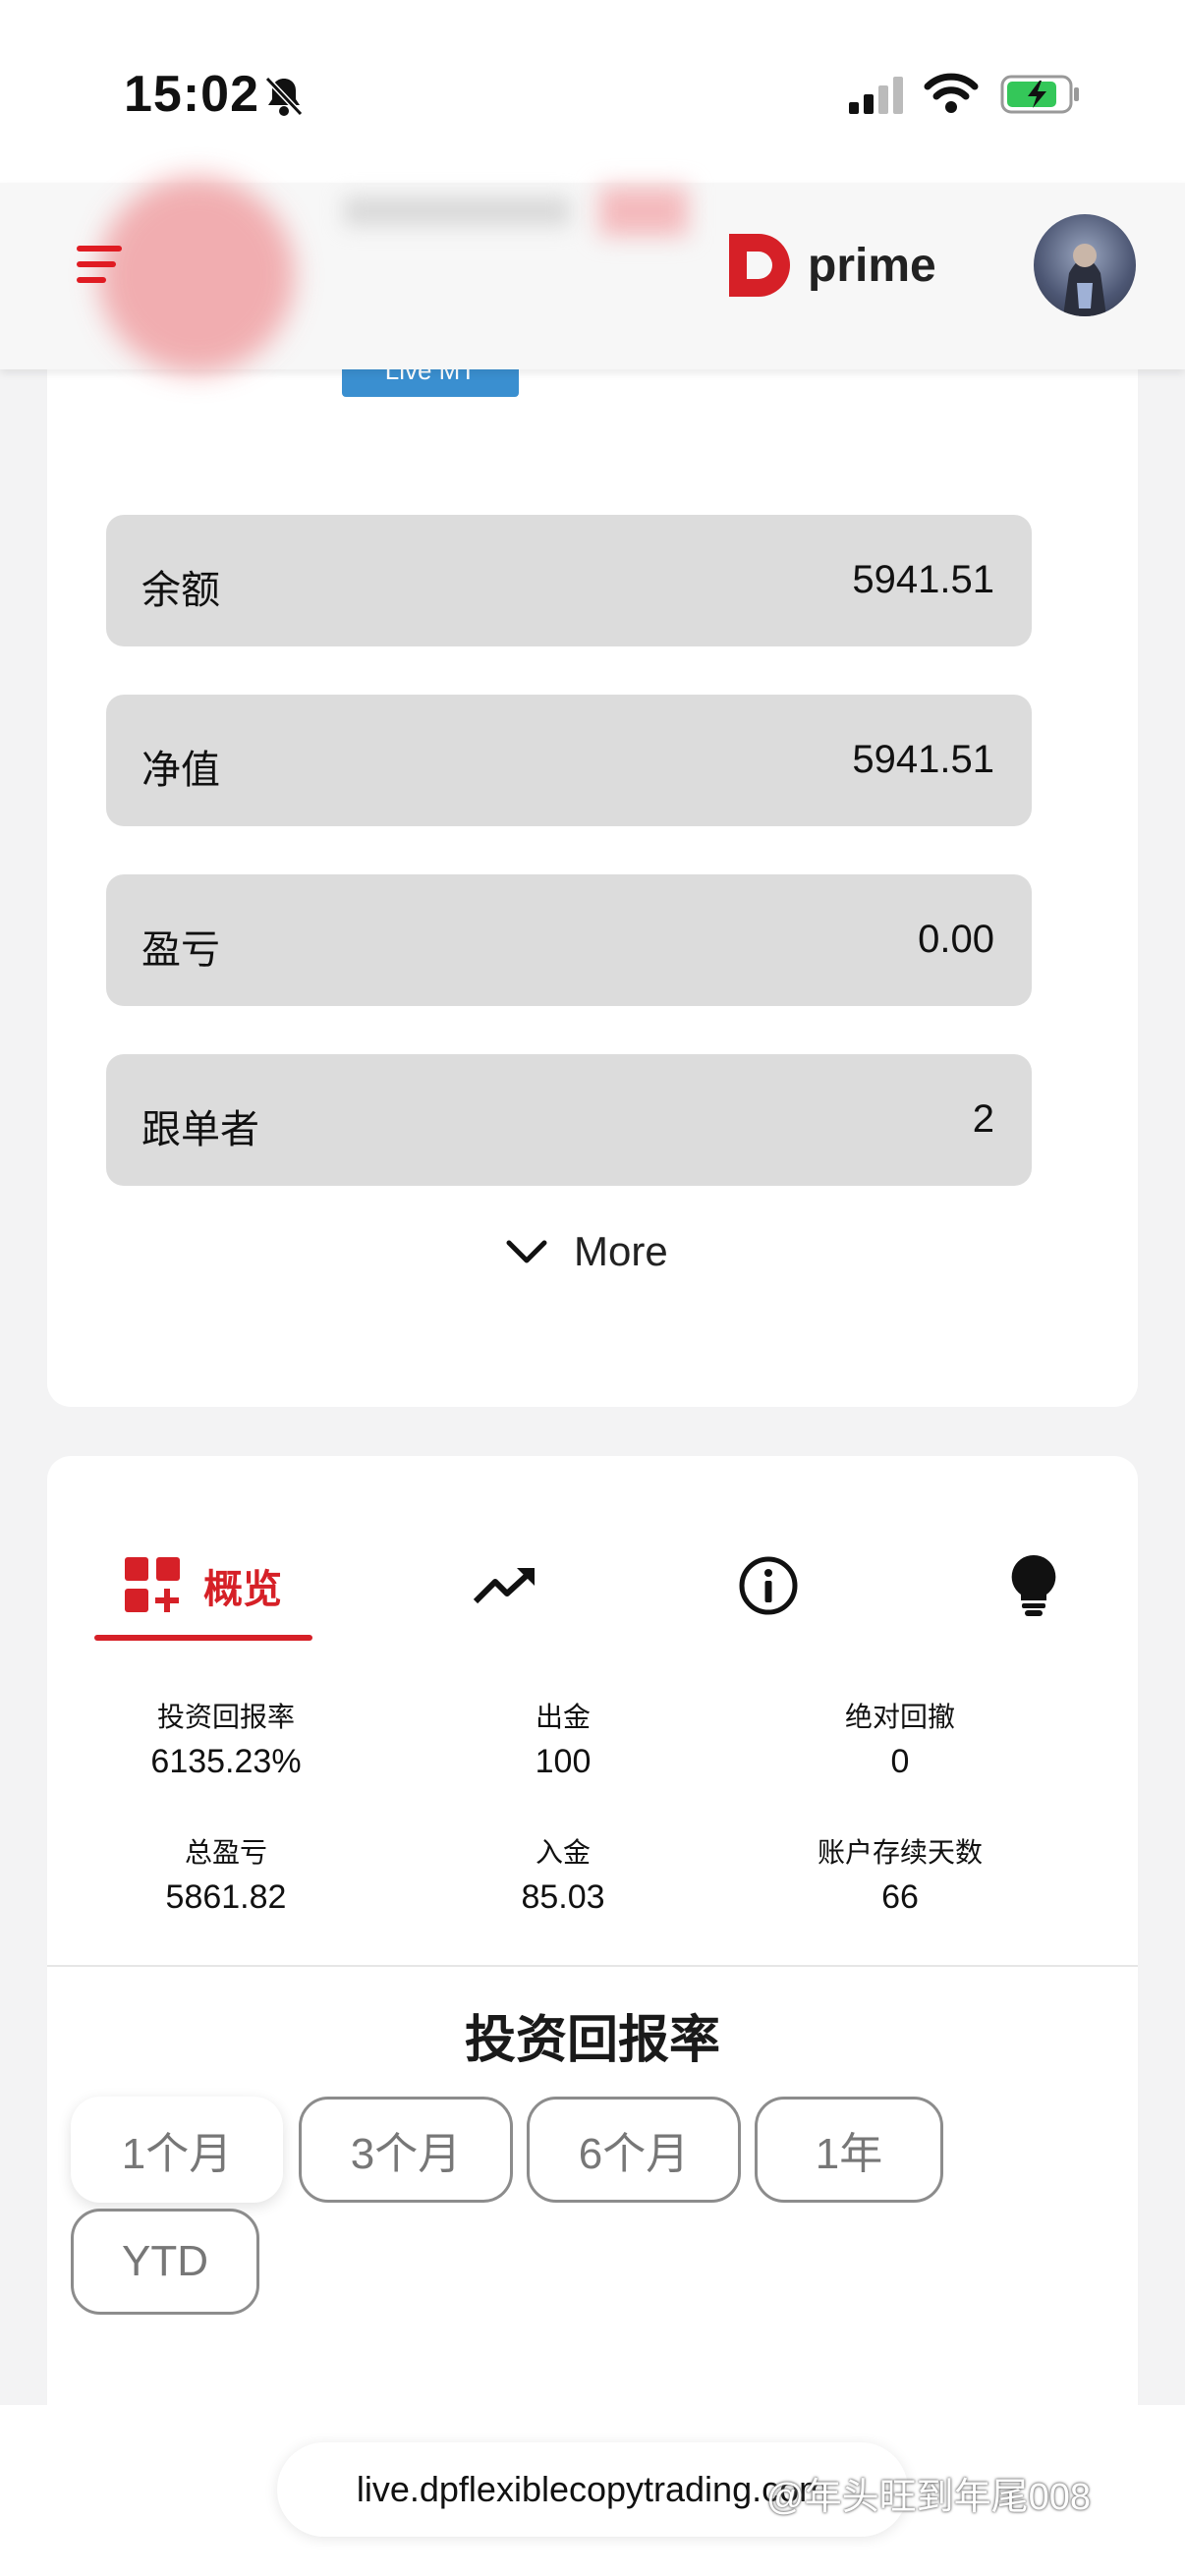 The width and height of the screenshot is (1185, 2576). I want to click on blurred-profile-avatar, so click(197, 275).